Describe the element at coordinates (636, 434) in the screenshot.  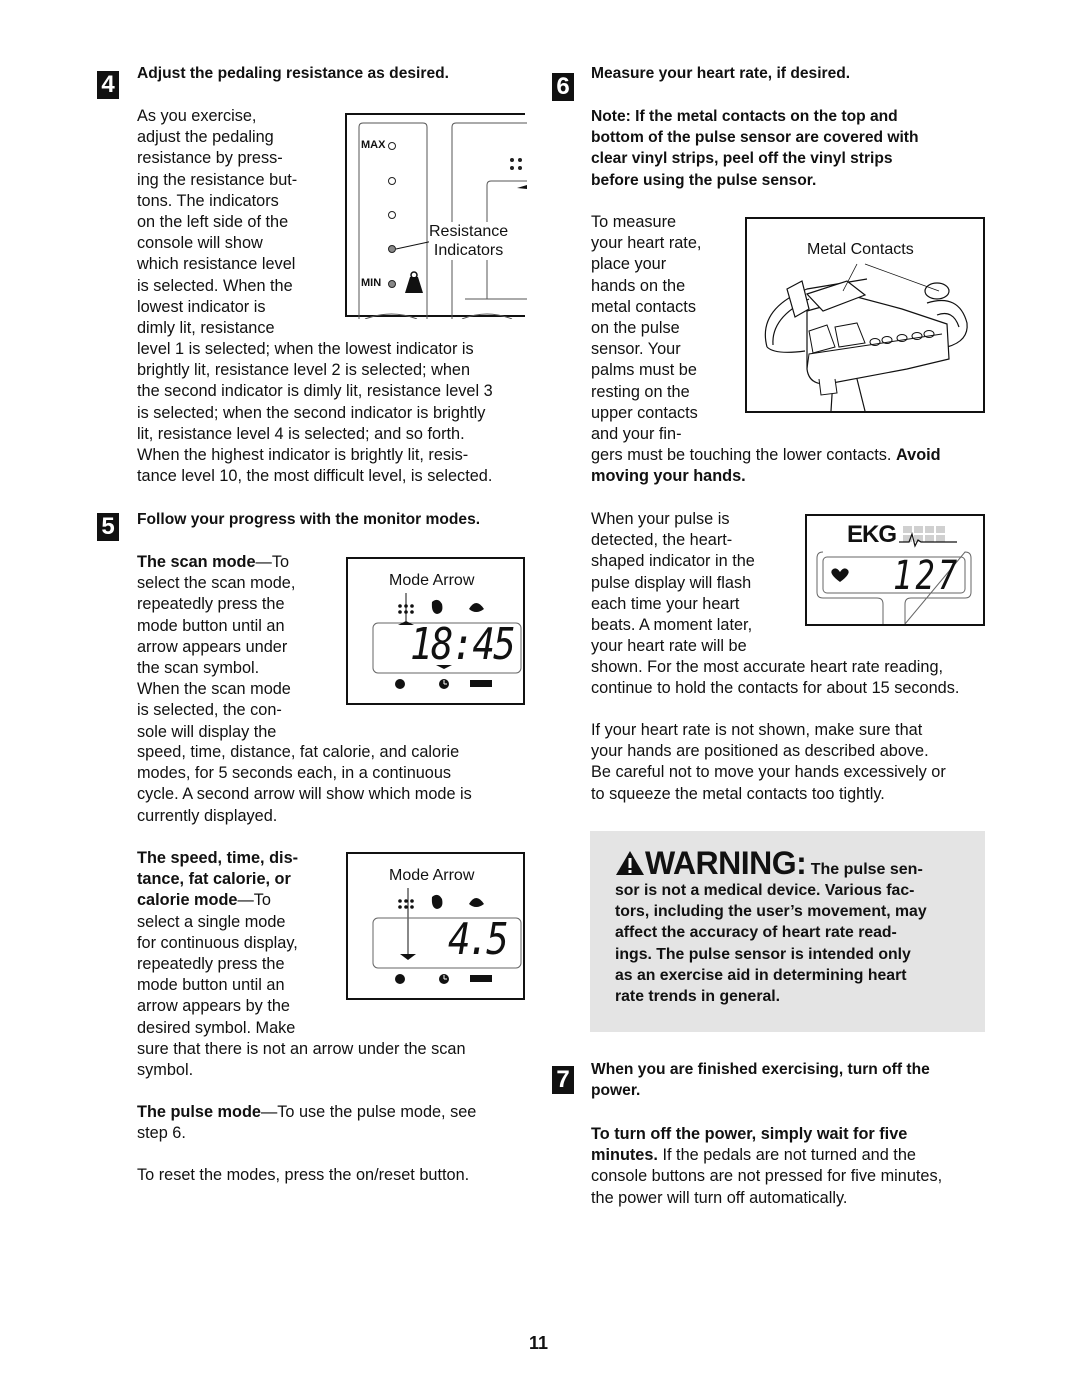
I see `text-line: and your fin-` at that location.